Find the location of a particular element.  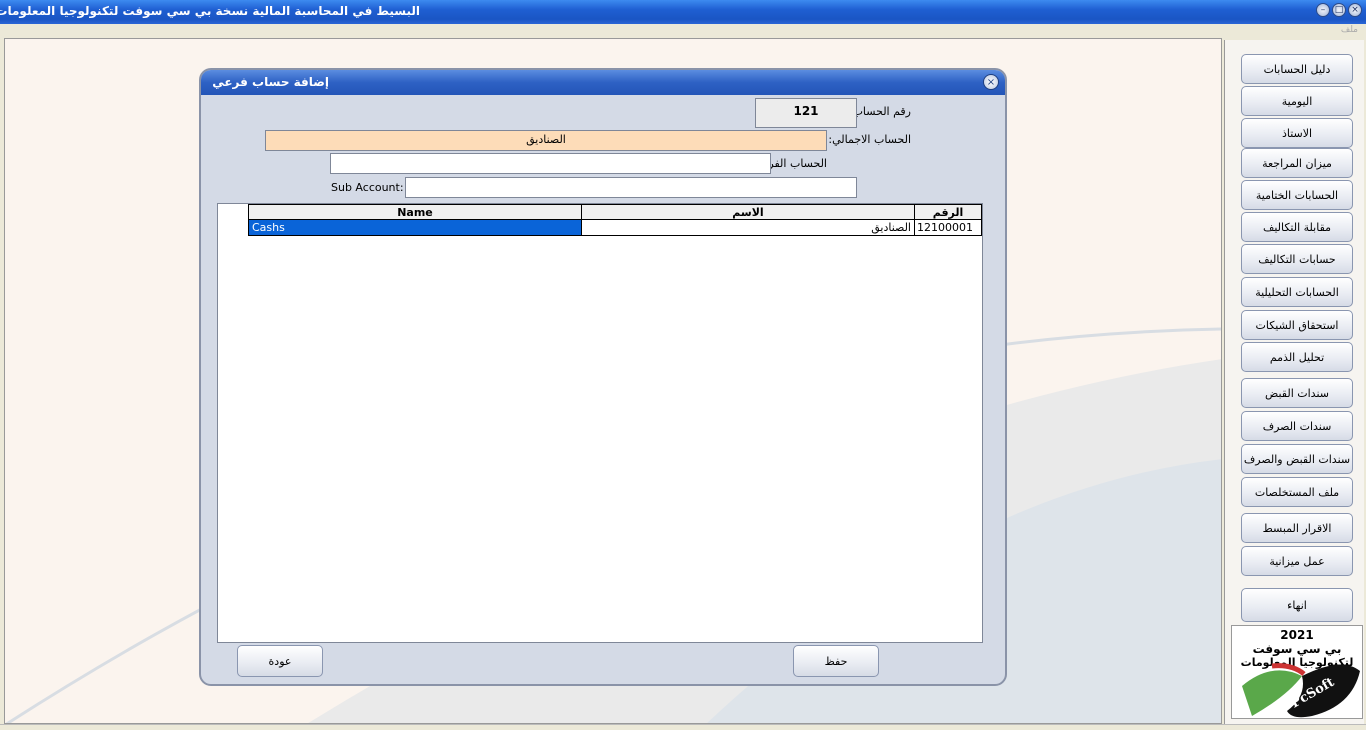

parent-account-field: الصناديق is located at coordinates (546, 140).